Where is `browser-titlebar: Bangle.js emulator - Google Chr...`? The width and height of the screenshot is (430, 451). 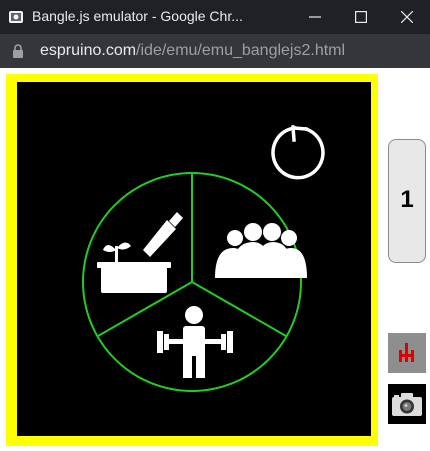 browser-titlebar: Bangle.js emulator - Google Chr... is located at coordinates (215, 17).